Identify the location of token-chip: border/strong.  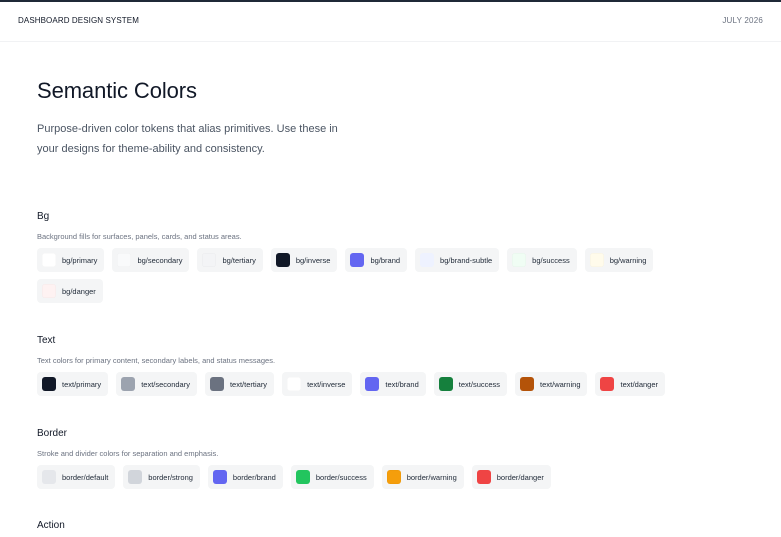
(161, 477).